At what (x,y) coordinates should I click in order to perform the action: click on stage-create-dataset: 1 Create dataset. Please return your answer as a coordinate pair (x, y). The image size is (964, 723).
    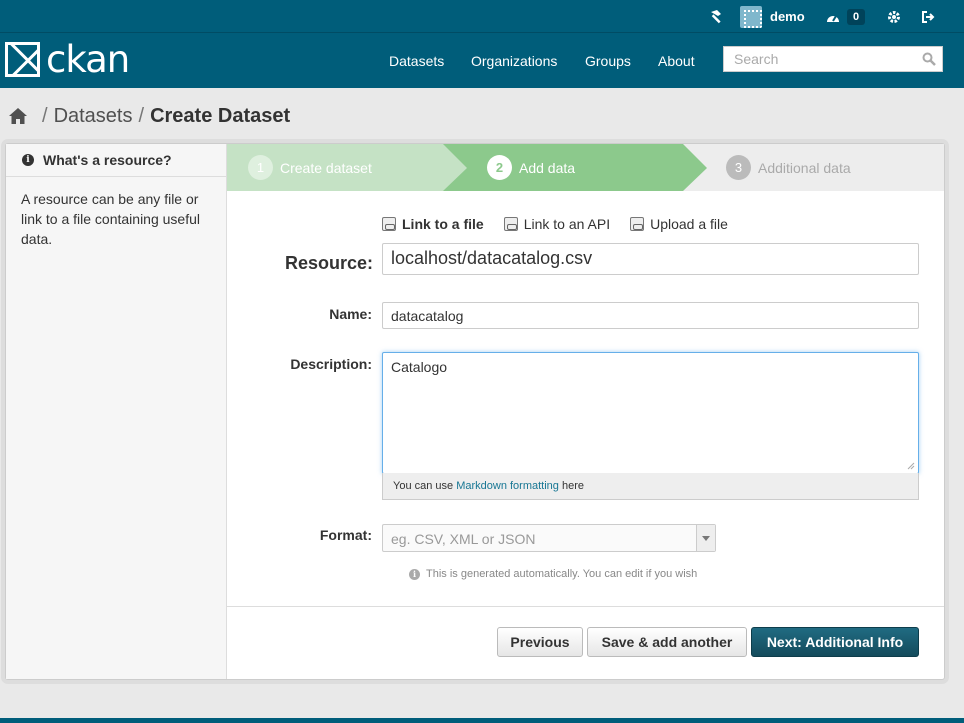
    Looking at the image, I should click on (336, 167).